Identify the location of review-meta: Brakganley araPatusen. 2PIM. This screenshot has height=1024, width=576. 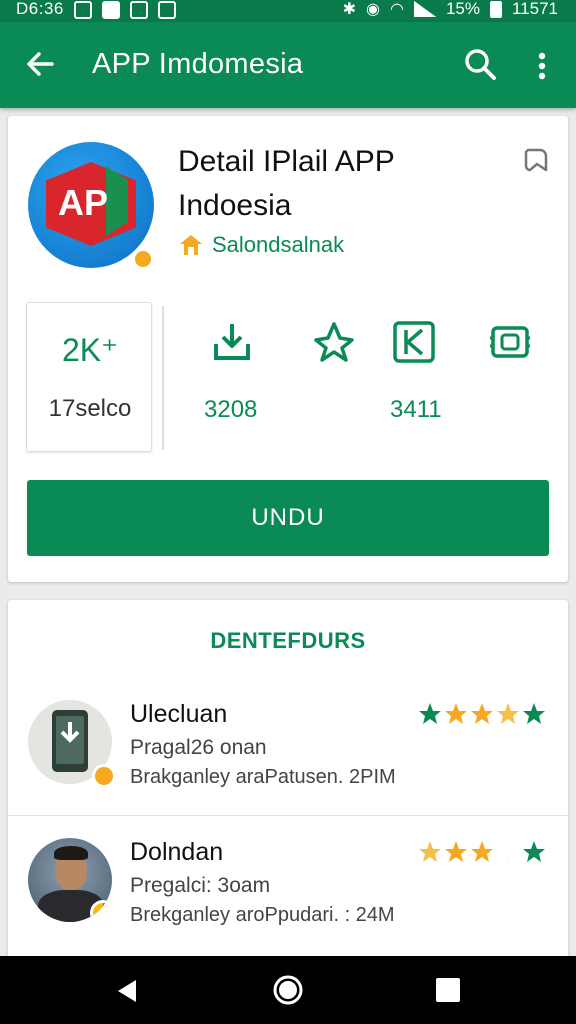
(263, 777).